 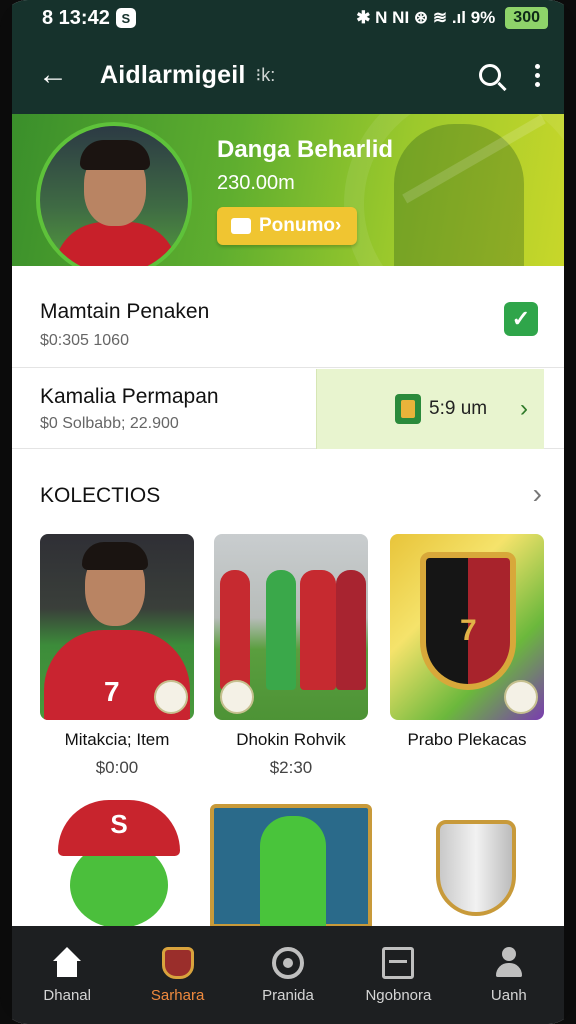 I want to click on offer-text: 5:9 um, so click(x=458, y=408).